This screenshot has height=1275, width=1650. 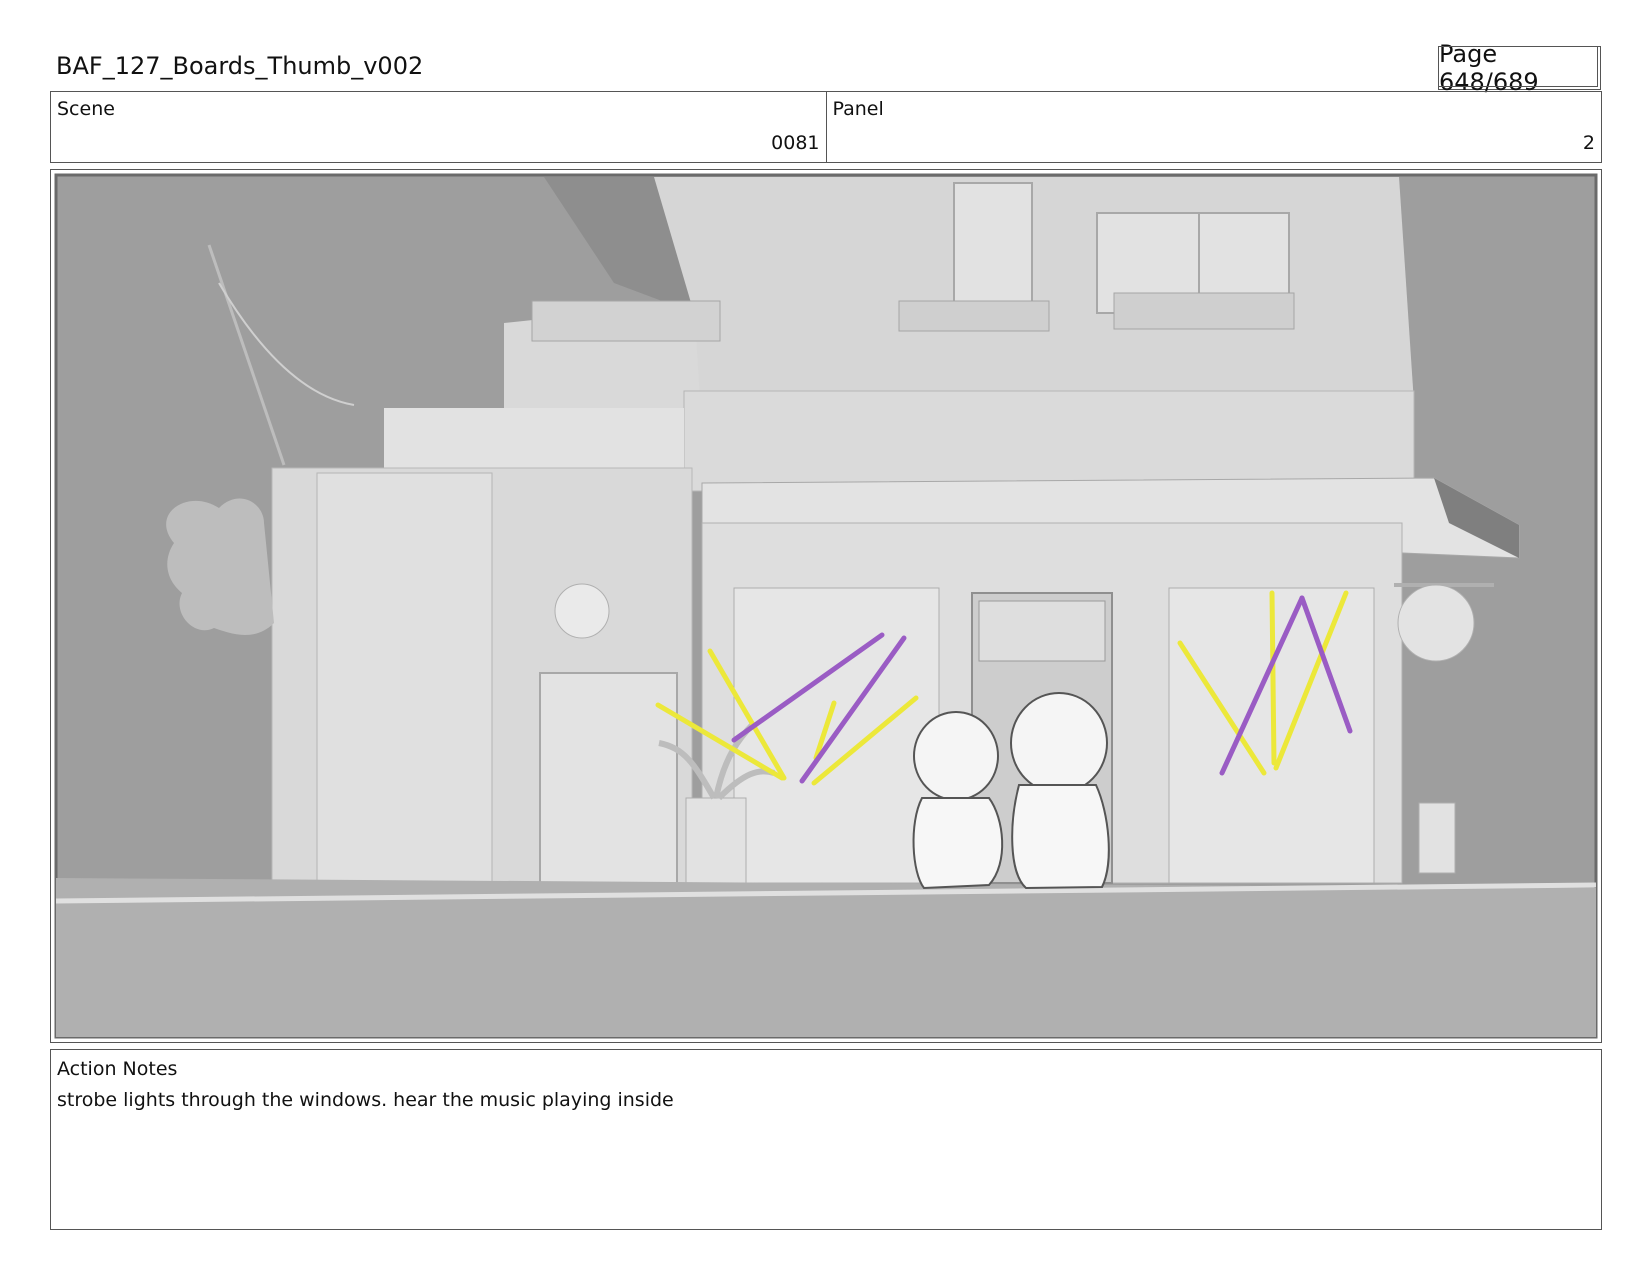 I want to click on scene-label: Scene, so click(x=86, y=109).